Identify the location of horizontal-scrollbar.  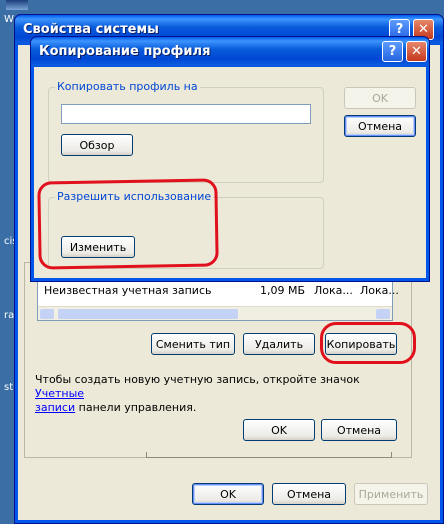
(215, 313).